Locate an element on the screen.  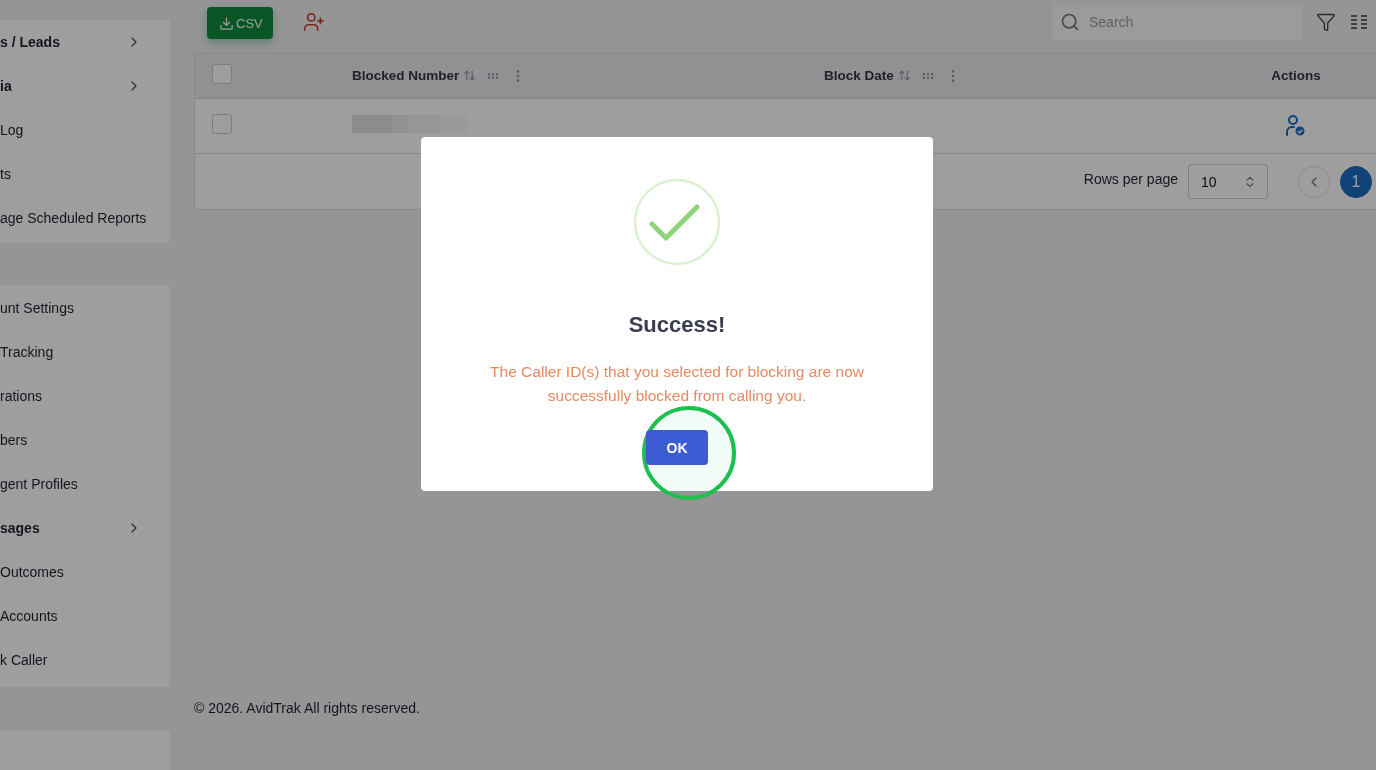
rows-per-page-select: 10 is located at coordinates (1228, 181).